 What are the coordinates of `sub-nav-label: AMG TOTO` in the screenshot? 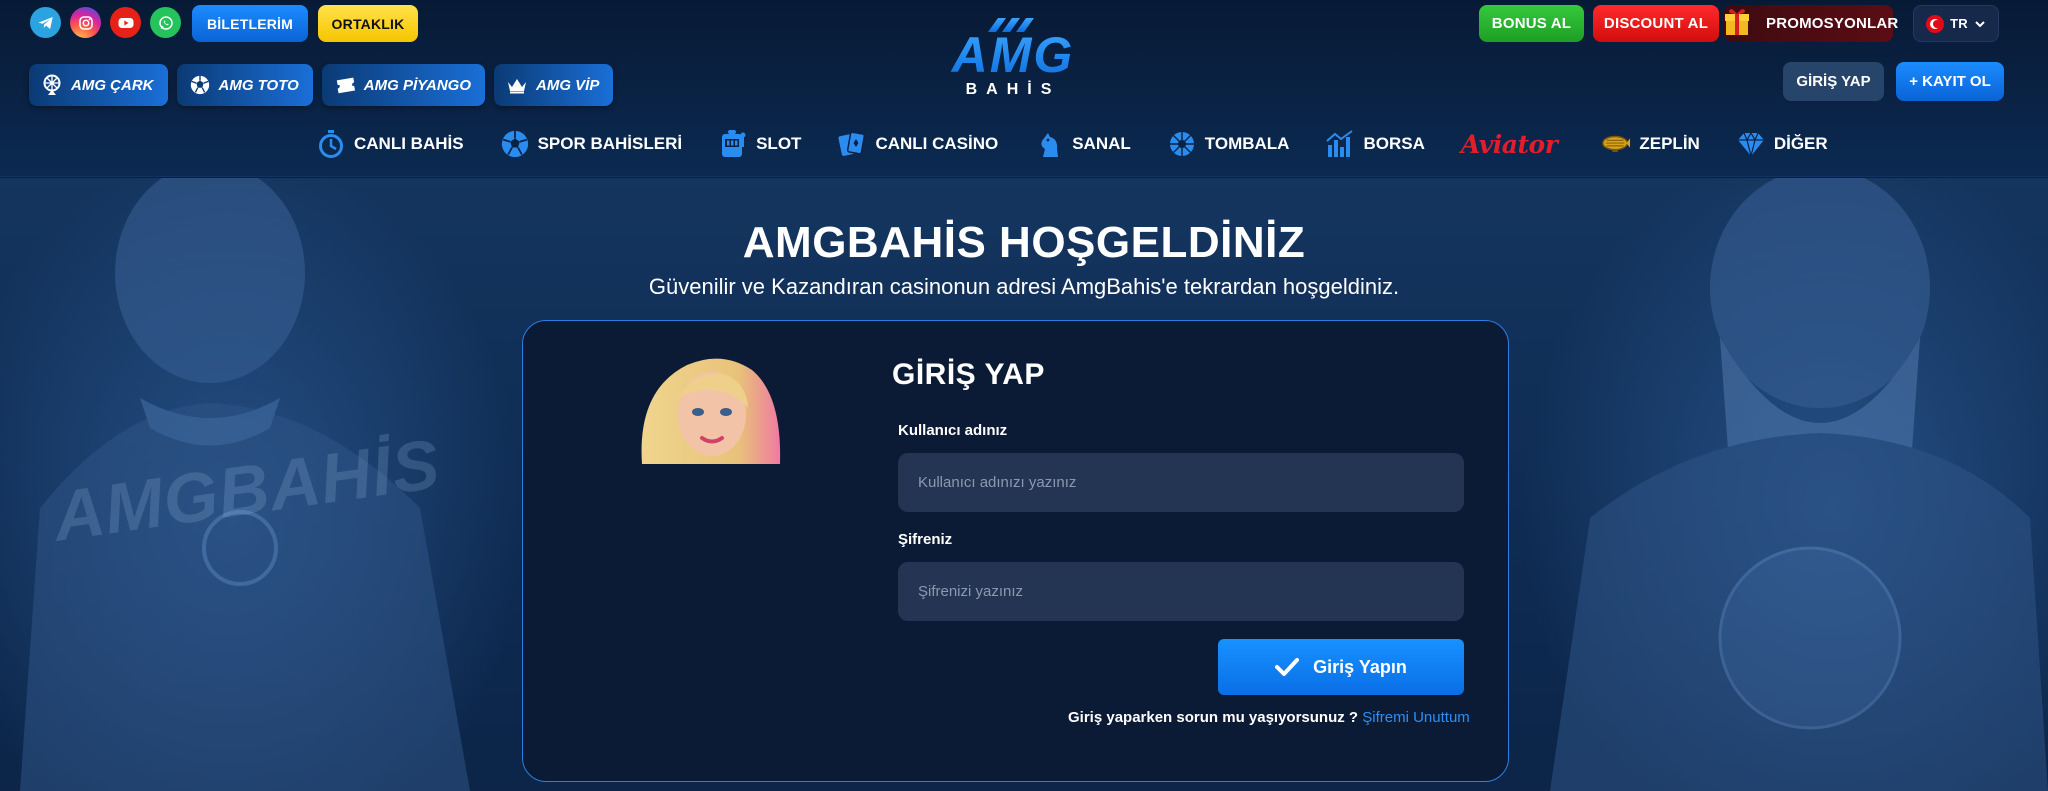 It's located at (258, 85).